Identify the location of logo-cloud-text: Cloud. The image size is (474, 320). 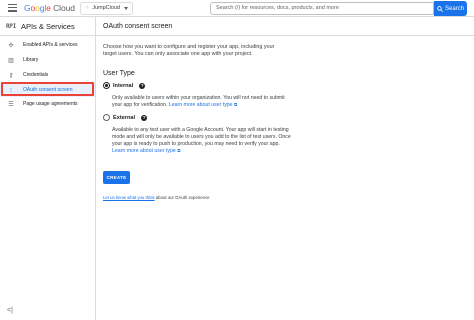
(64, 8).